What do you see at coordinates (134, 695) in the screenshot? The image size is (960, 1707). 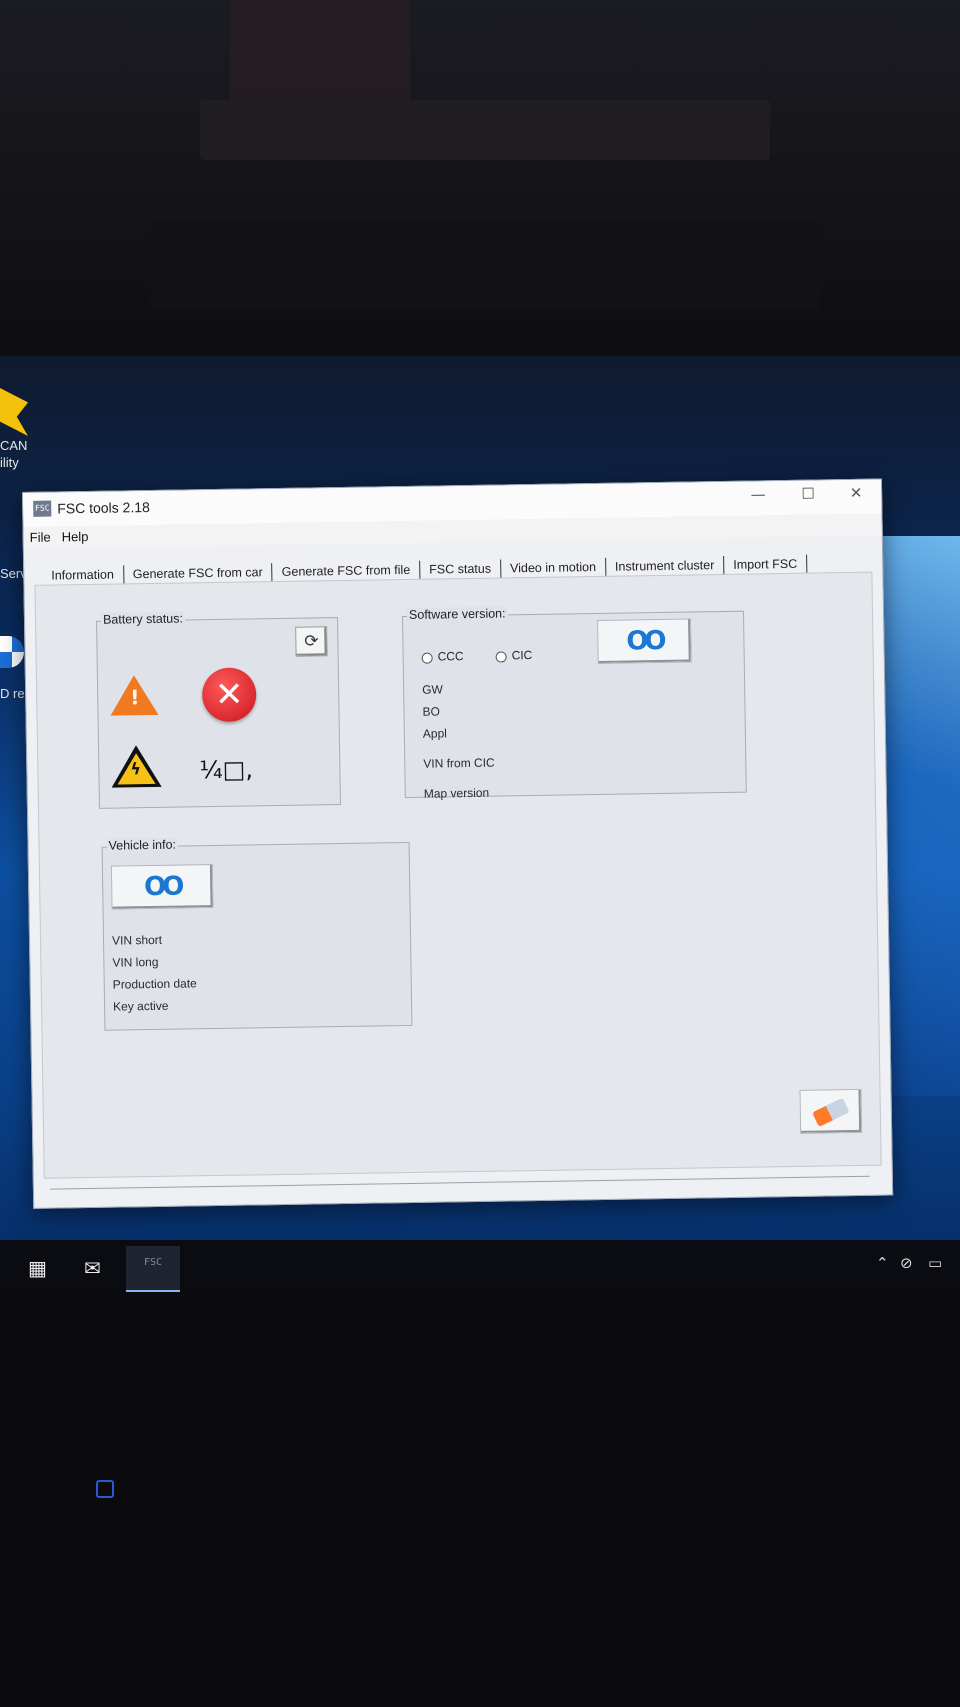 I see `warning-icon: !` at bounding box center [134, 695].